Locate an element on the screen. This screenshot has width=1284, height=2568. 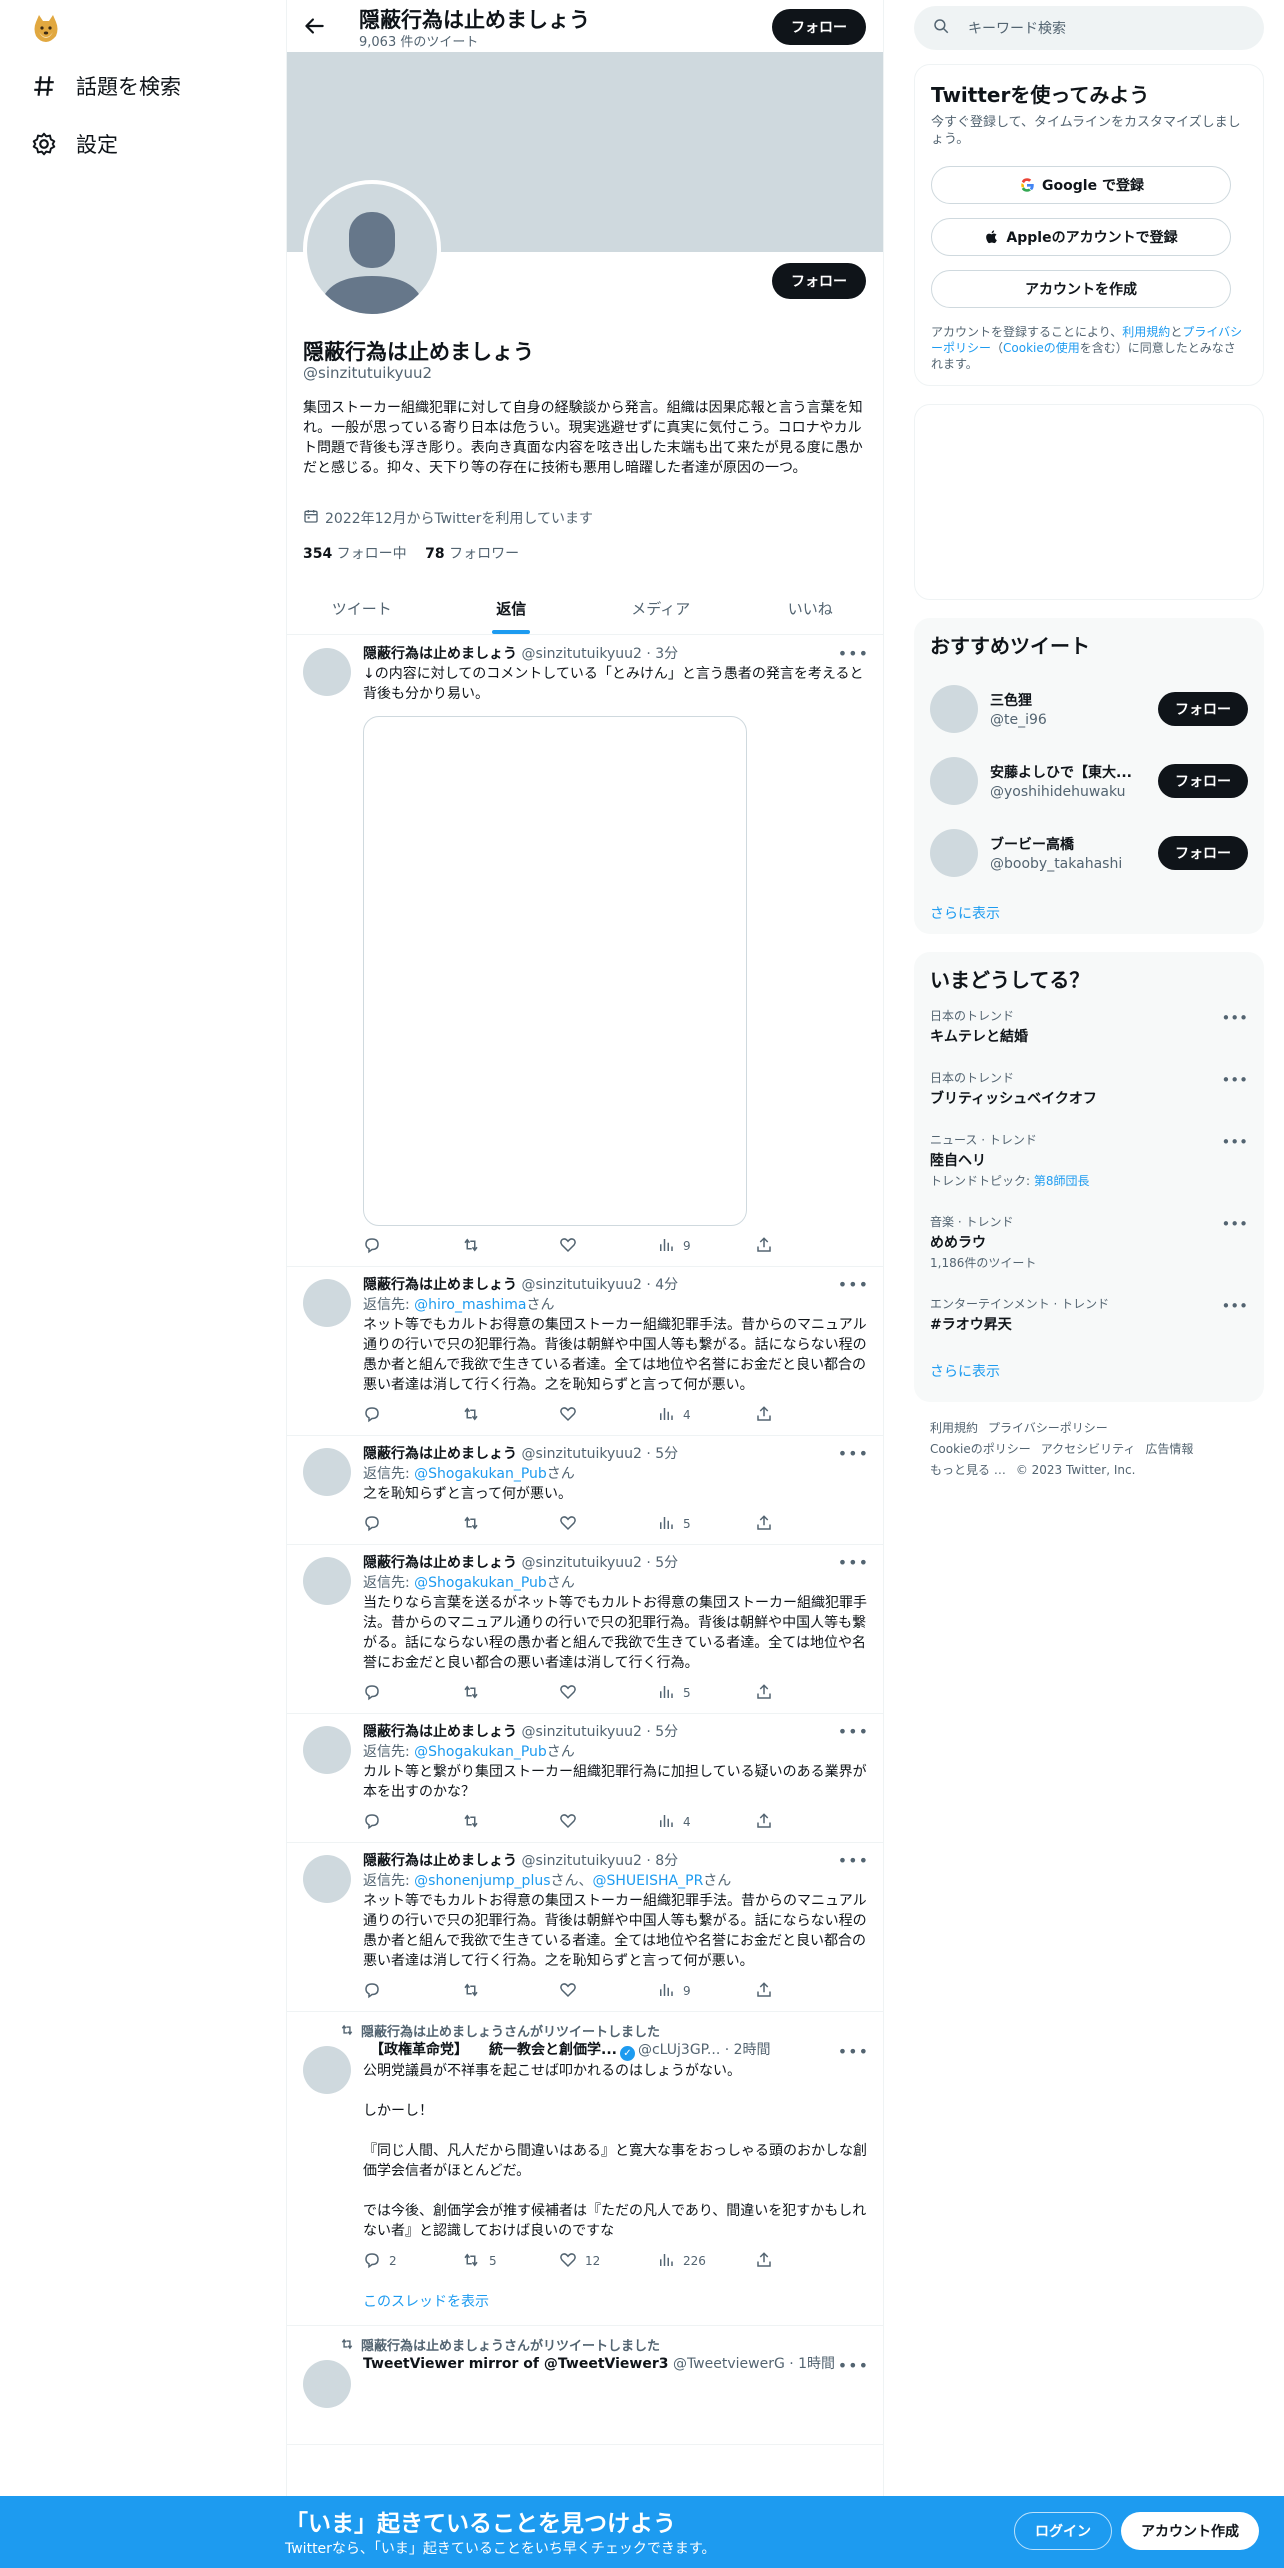
footer-link: プライバシーポリシー is located at coordinates (1048, 1428).